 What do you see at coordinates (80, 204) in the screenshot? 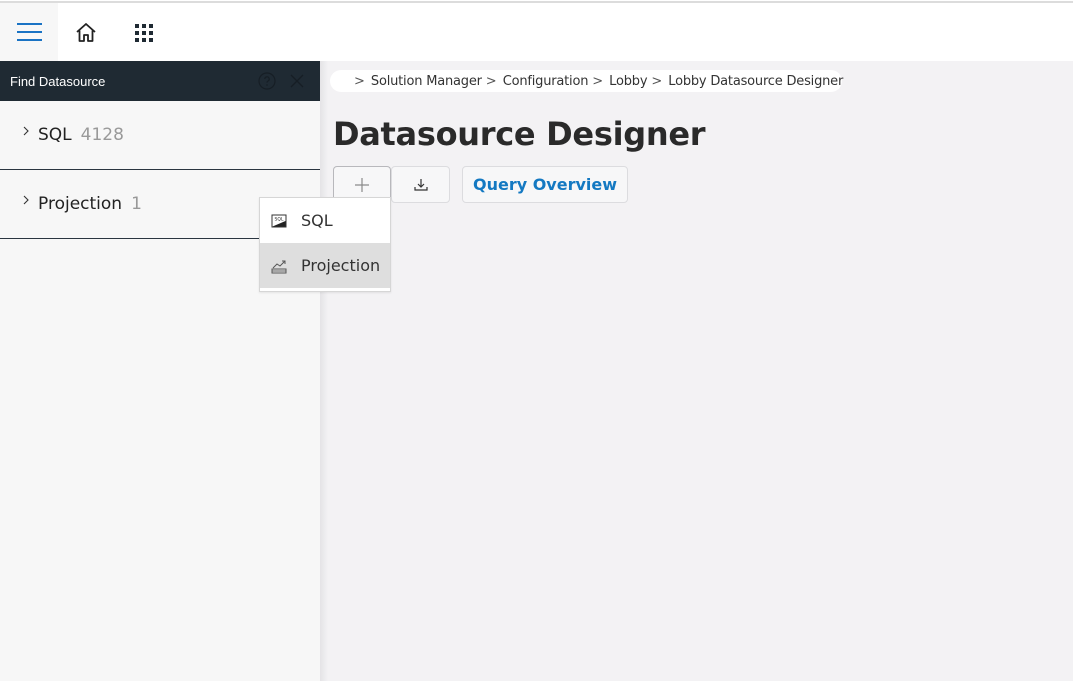
I see `tree-item-label: Projection` at bounding box center [80, 204].